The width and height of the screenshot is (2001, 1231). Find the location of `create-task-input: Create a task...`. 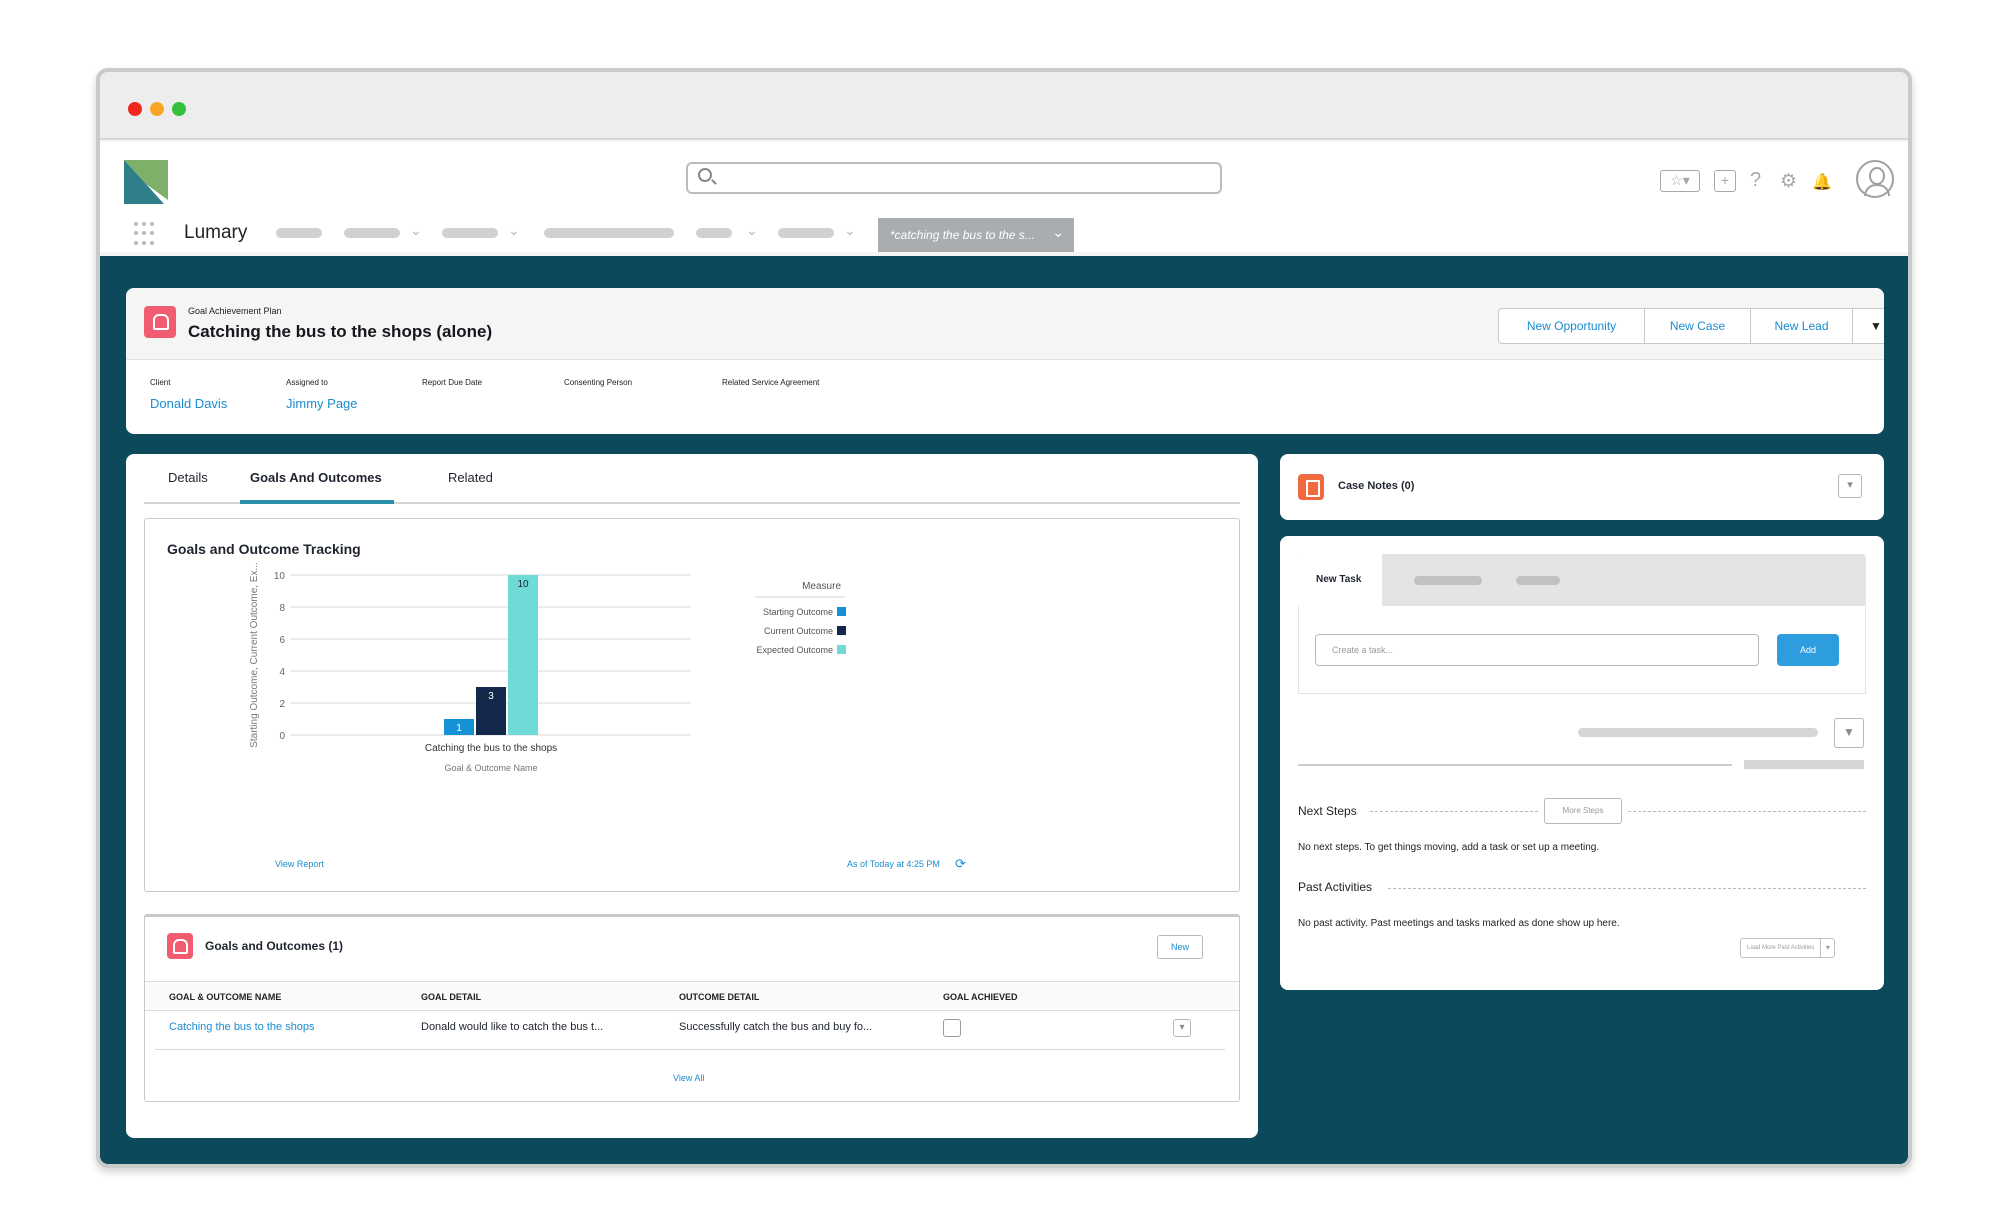

create-task-input: Create a task... is located at coordinates (1537, 650).